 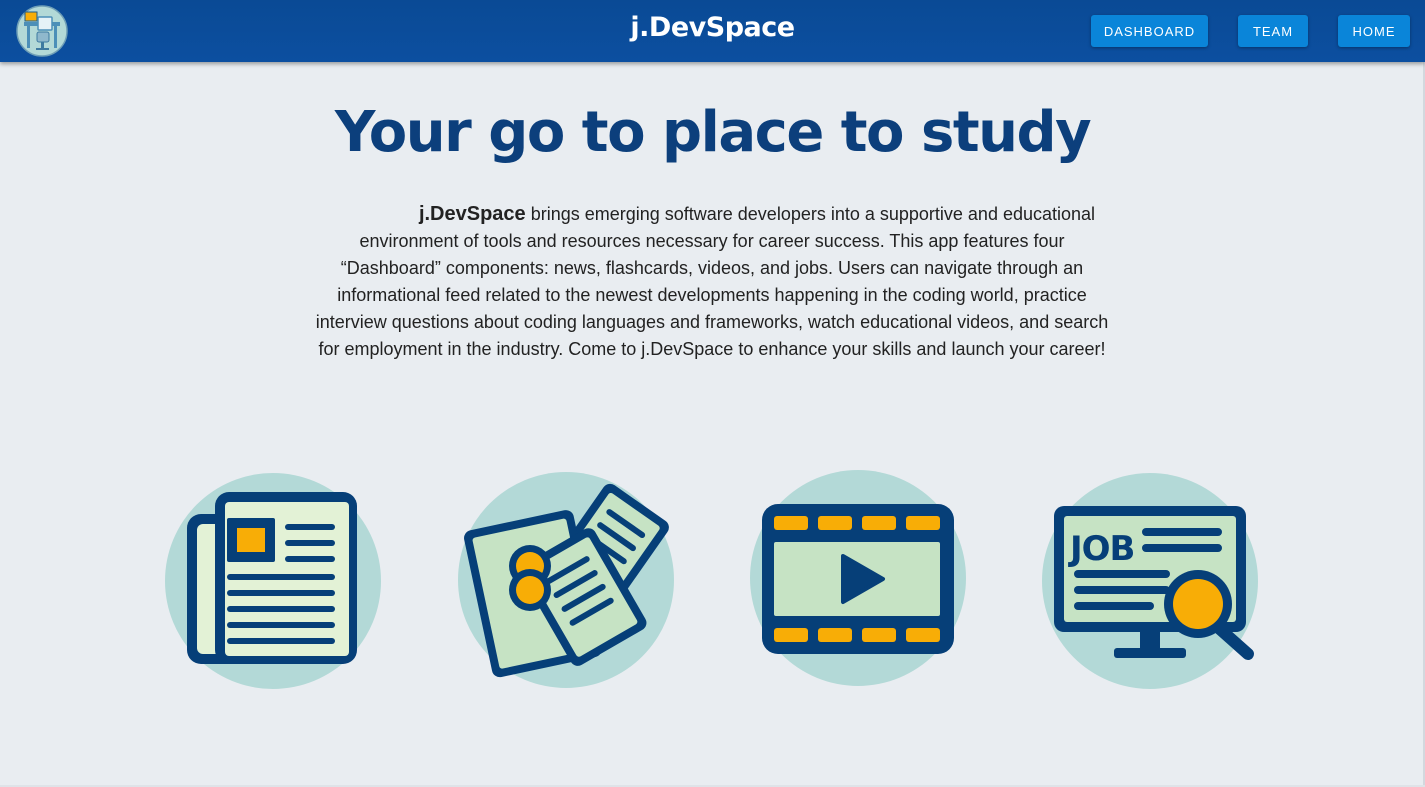 I want to click on newspaper-icon, so click(x=273, y=581).